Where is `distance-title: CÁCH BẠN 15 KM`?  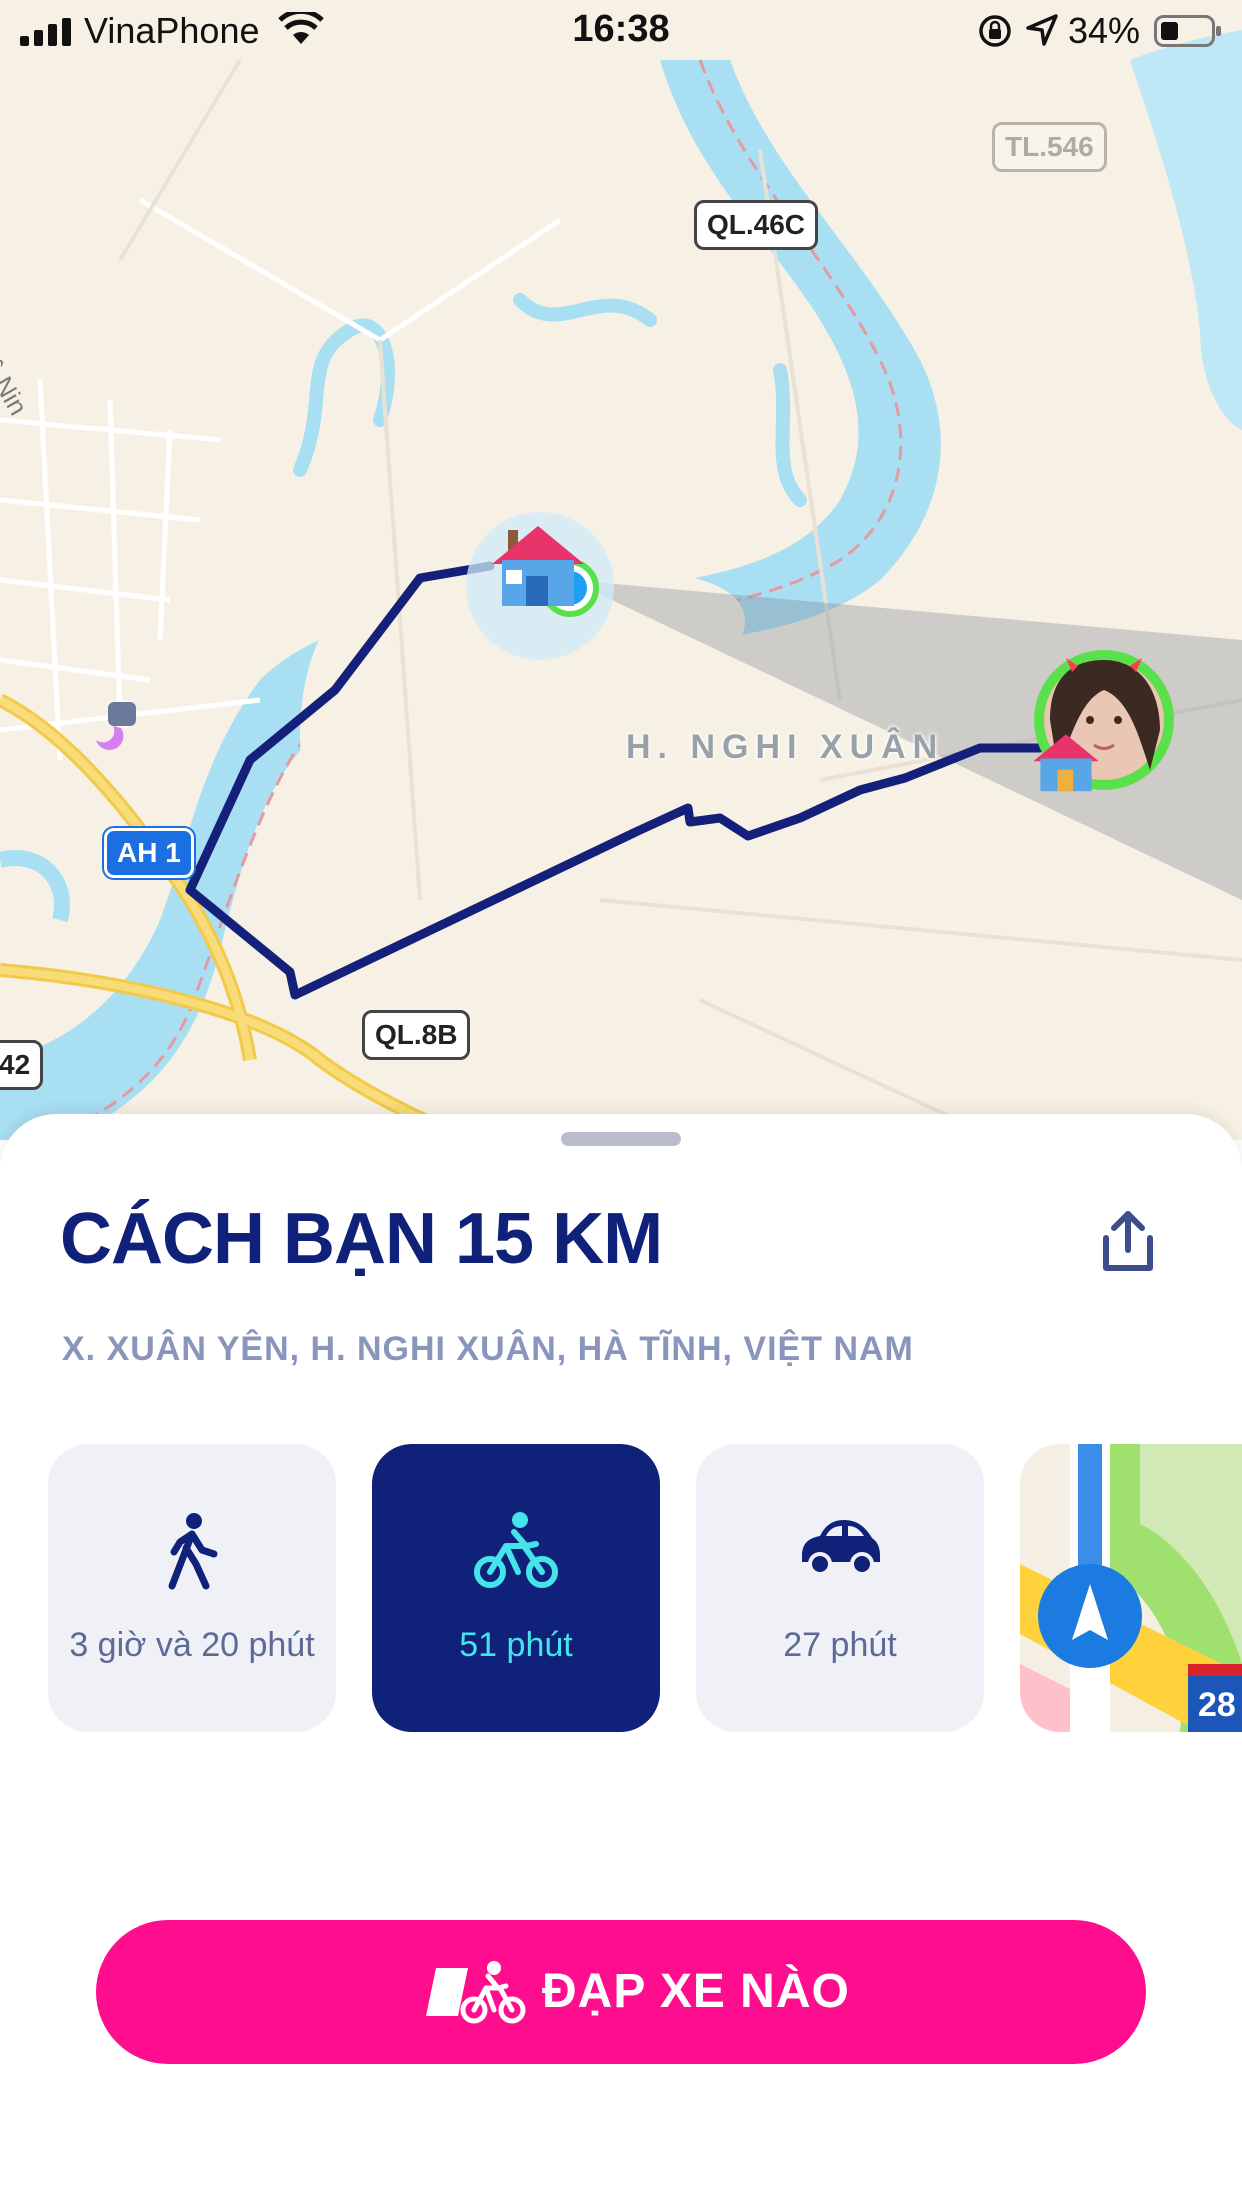
distance-title: CÁCH BẠN 15 KM is located at coordinates (361, 1239).